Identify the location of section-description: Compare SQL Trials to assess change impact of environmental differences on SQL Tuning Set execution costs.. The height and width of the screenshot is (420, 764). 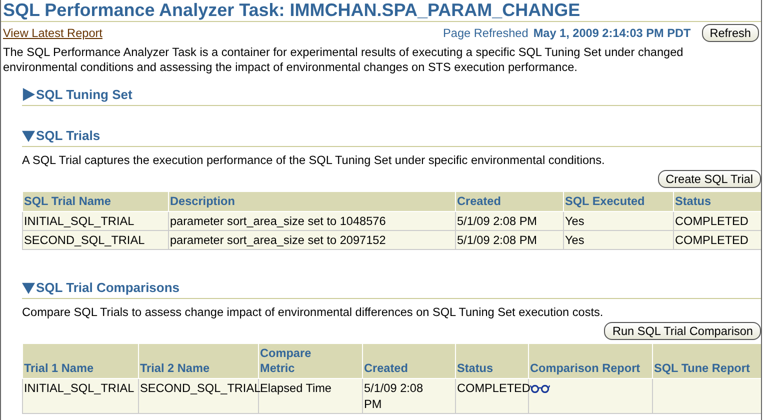
(313, 312).